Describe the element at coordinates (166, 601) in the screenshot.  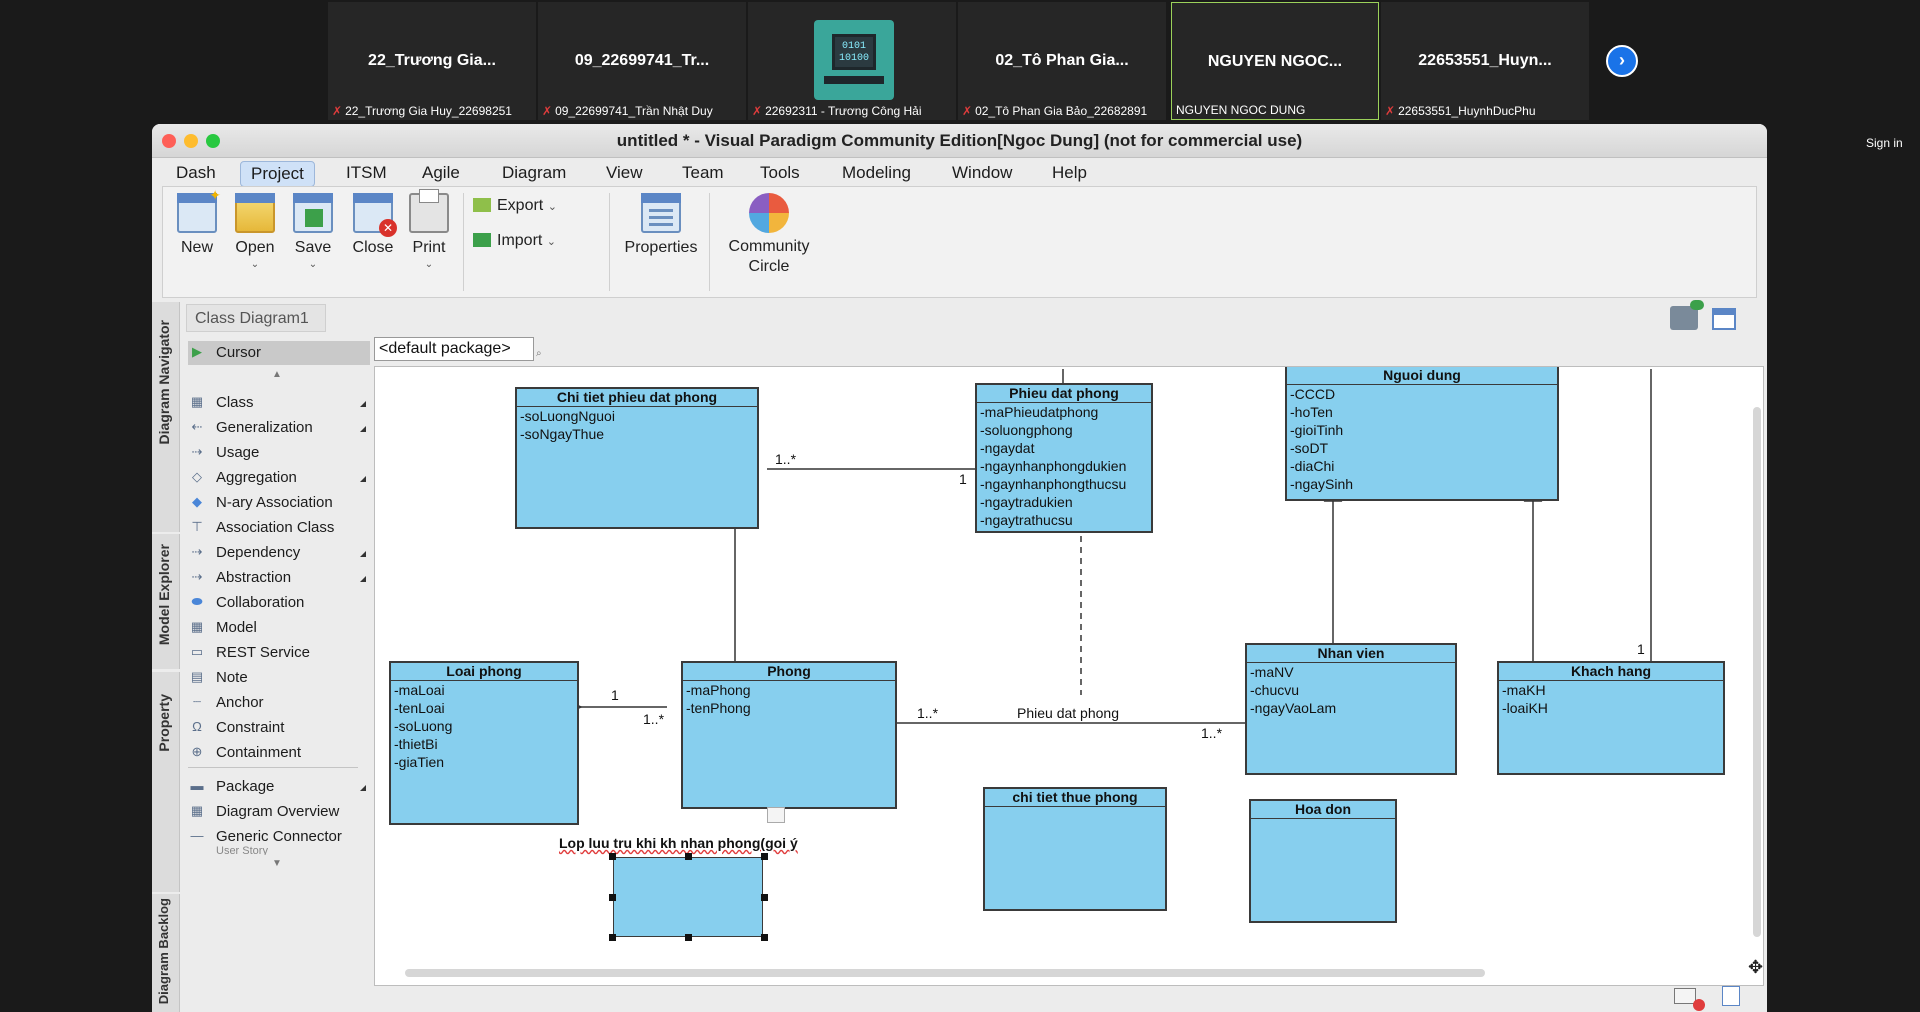
I see `model-explorer-tab: Model Explorer` at that location.